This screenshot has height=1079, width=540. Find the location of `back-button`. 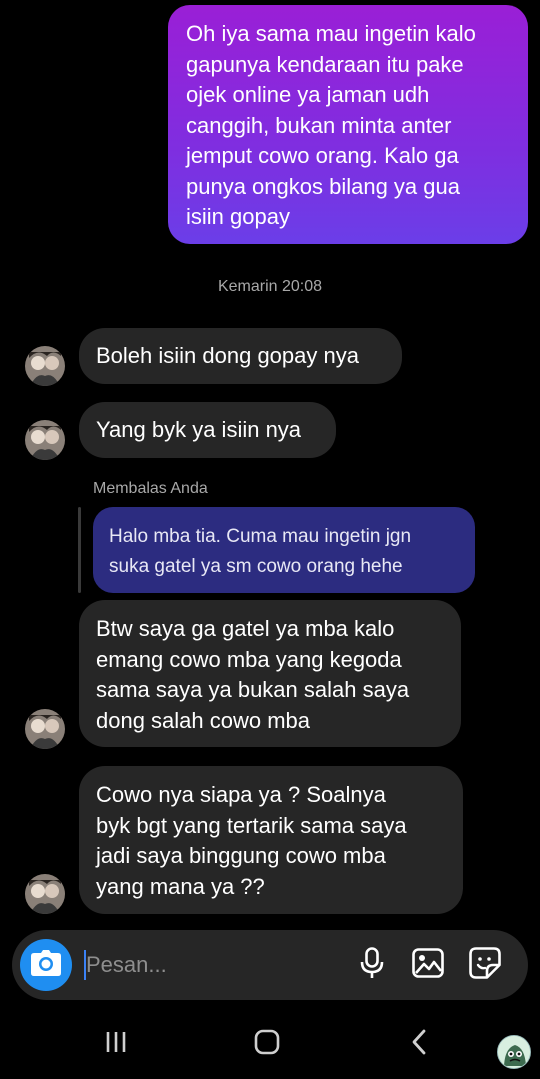

back-button is located at coordinates (419, 1044).